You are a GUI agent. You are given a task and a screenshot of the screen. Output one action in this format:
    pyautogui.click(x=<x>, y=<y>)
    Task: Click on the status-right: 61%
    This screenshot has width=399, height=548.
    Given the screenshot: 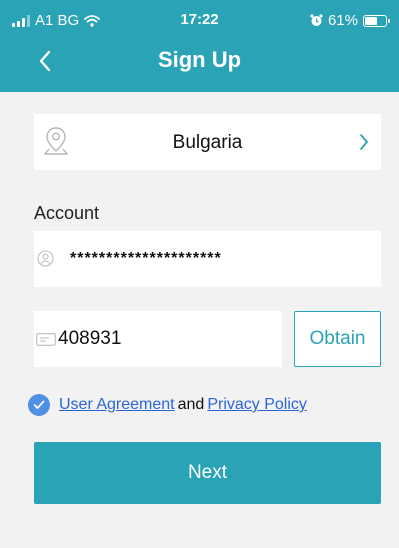 What is the action you would take?
    pyautogui.click(x=350, y=20)
    